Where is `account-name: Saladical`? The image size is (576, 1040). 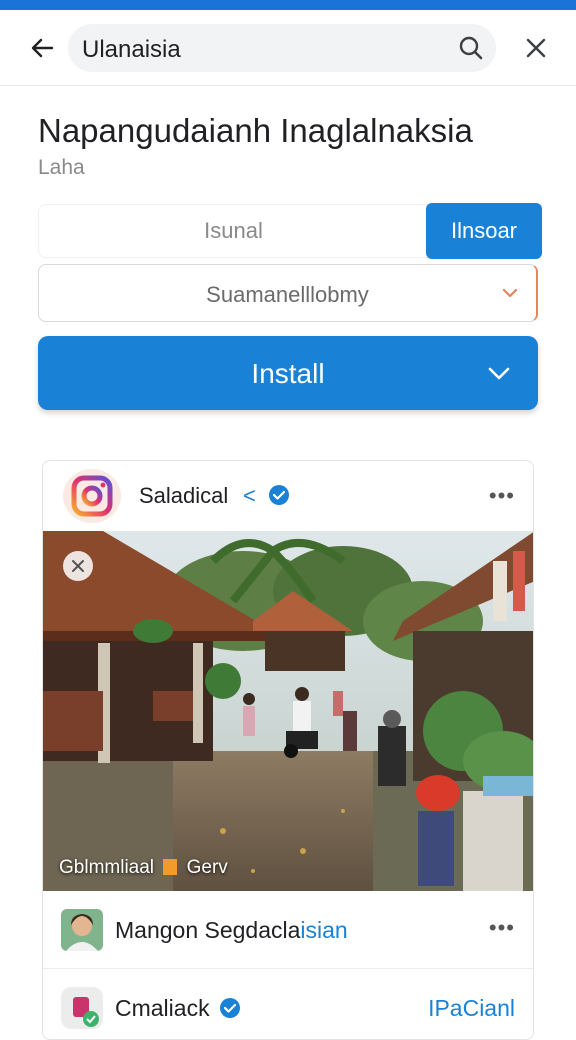 account-name: Saladical is located at coordinates (183, 496).